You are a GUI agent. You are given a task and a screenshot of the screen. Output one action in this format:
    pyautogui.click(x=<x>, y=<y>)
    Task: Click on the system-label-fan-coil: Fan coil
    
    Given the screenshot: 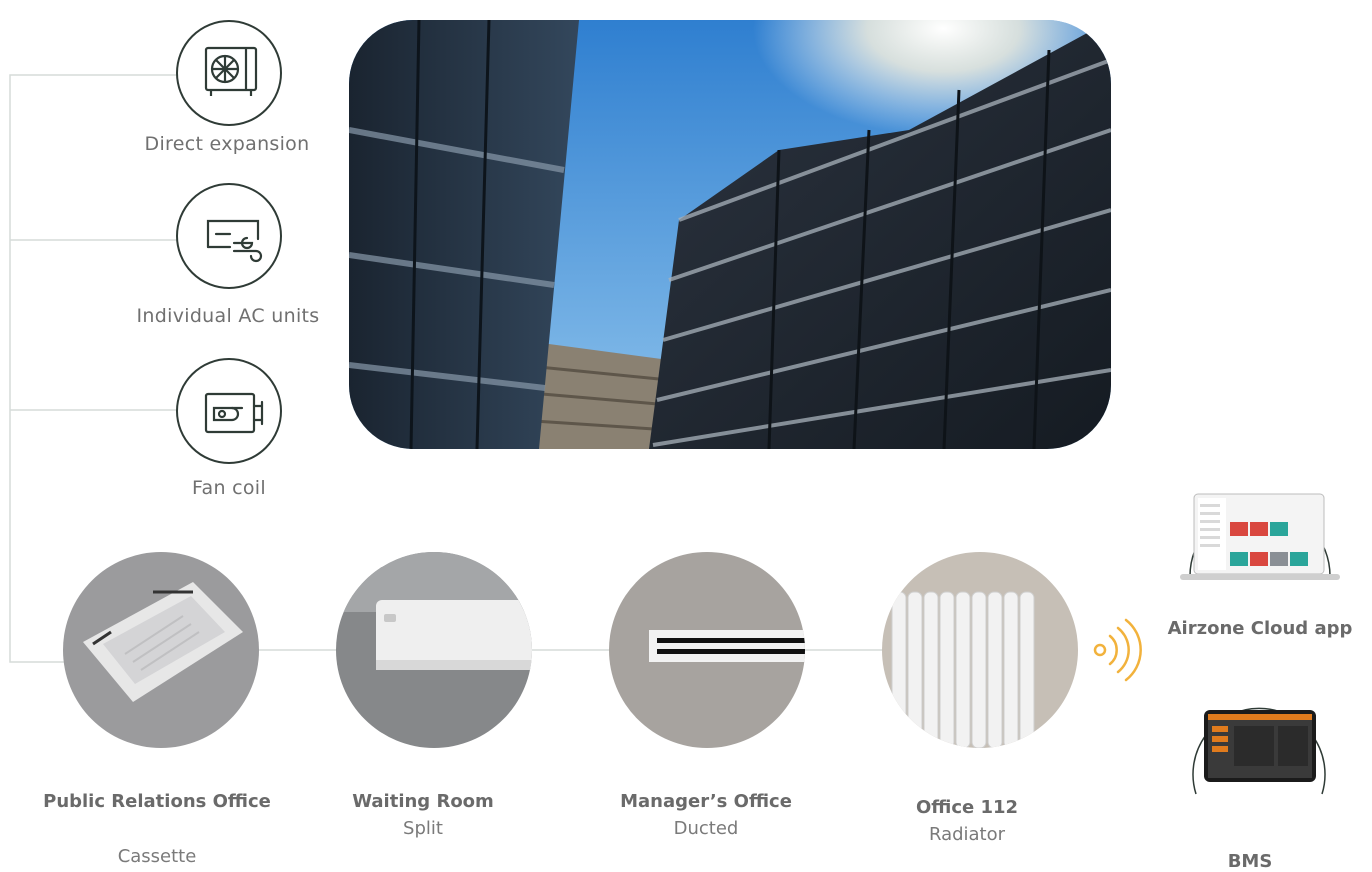 What is the action you would take?
    pyautogui.click(x=229, y=488)
    